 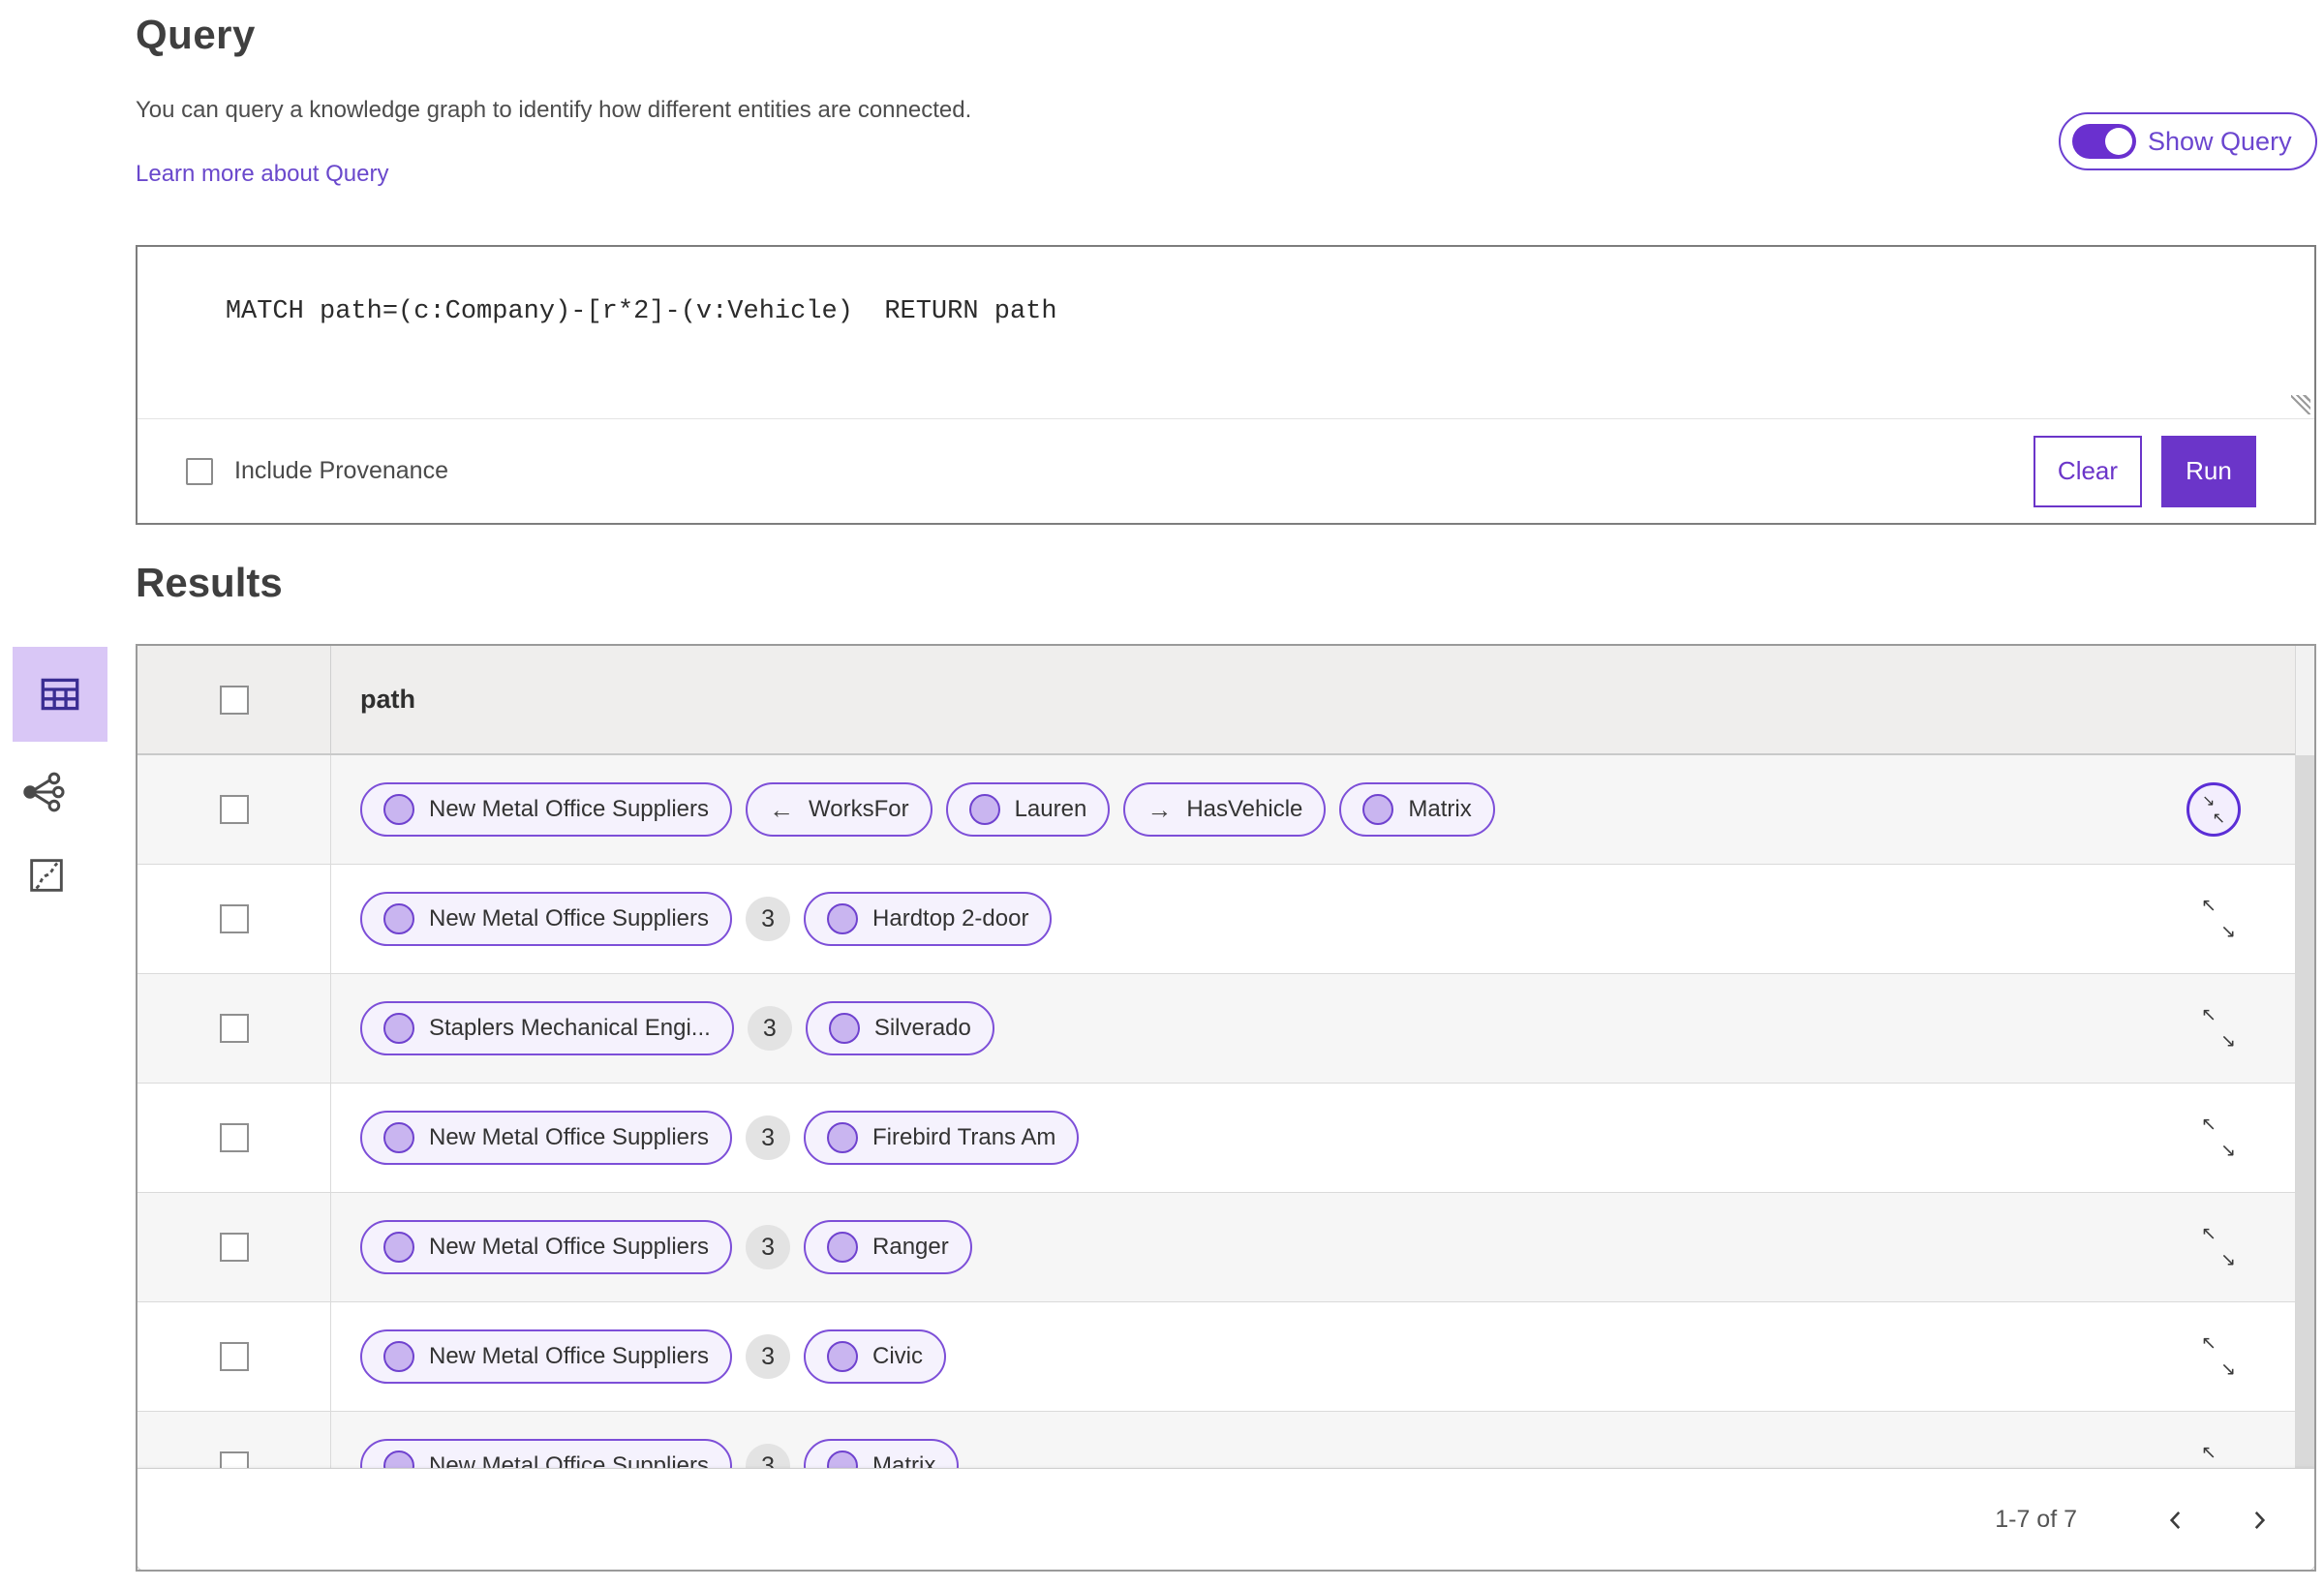 I want to click on relationship-pill: ← WorksFor, so click(x=840, y=809).